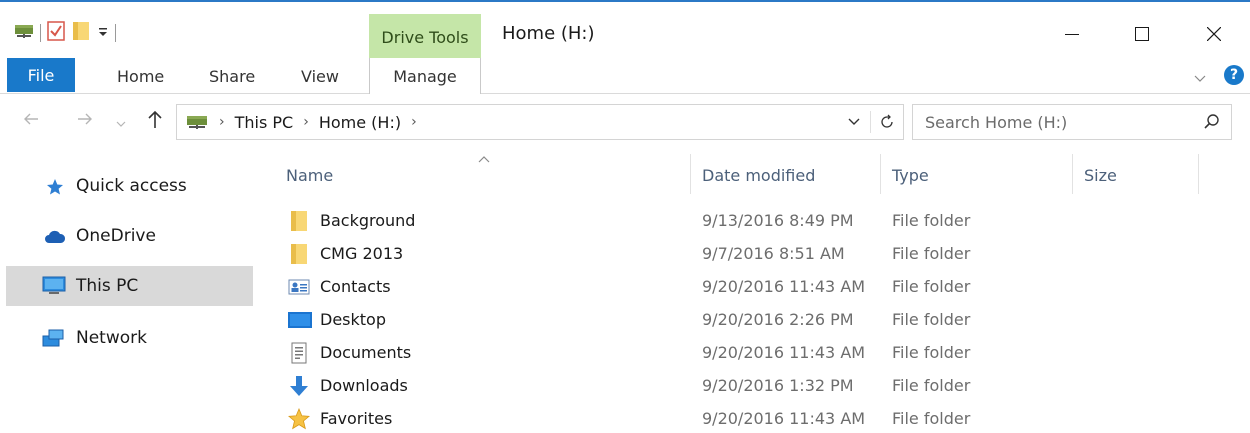  Describe the element at coordinates (1234, 75) in the screenshot. I see `help-icon: ?` at that location.